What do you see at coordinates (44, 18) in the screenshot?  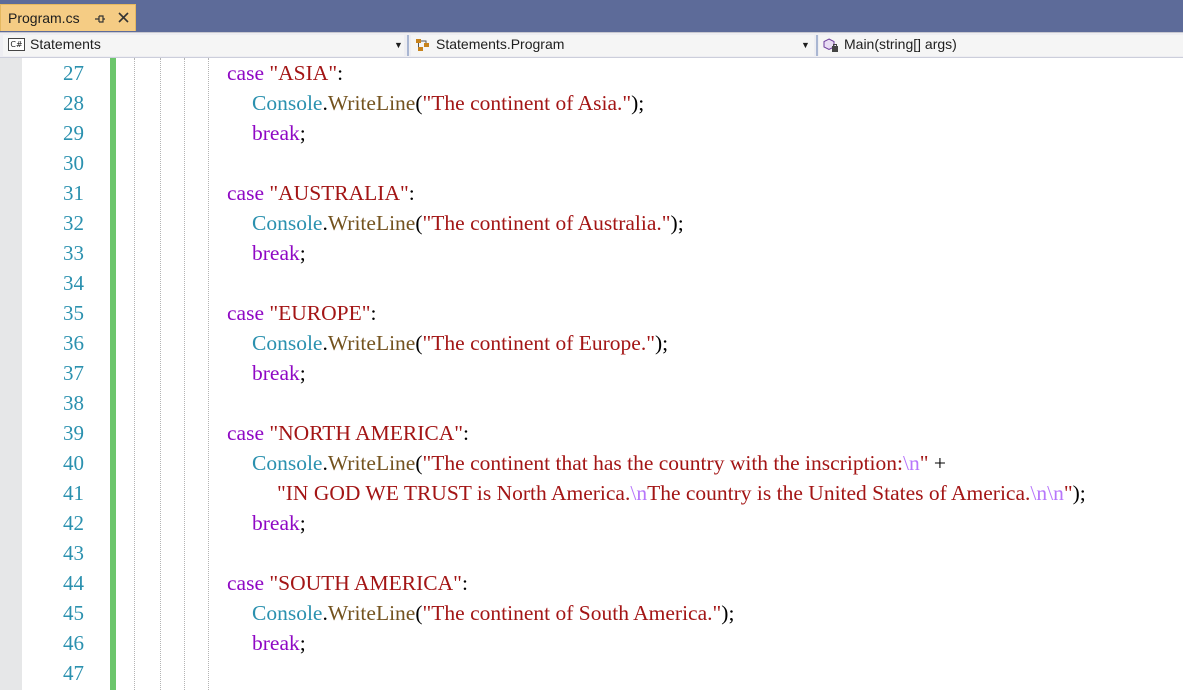 I see `tab-title: Program.cs` at bounding box center [44, 18].